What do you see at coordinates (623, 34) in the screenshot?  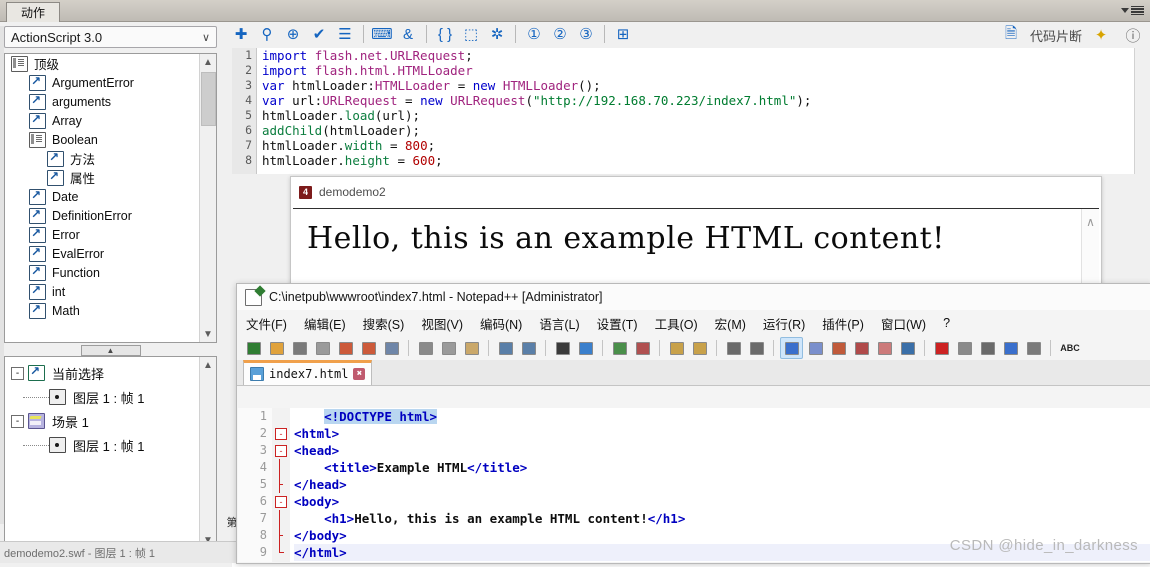 I see `show-hide-toolbox-icon: ⊞` at bounding box center [623, 34].